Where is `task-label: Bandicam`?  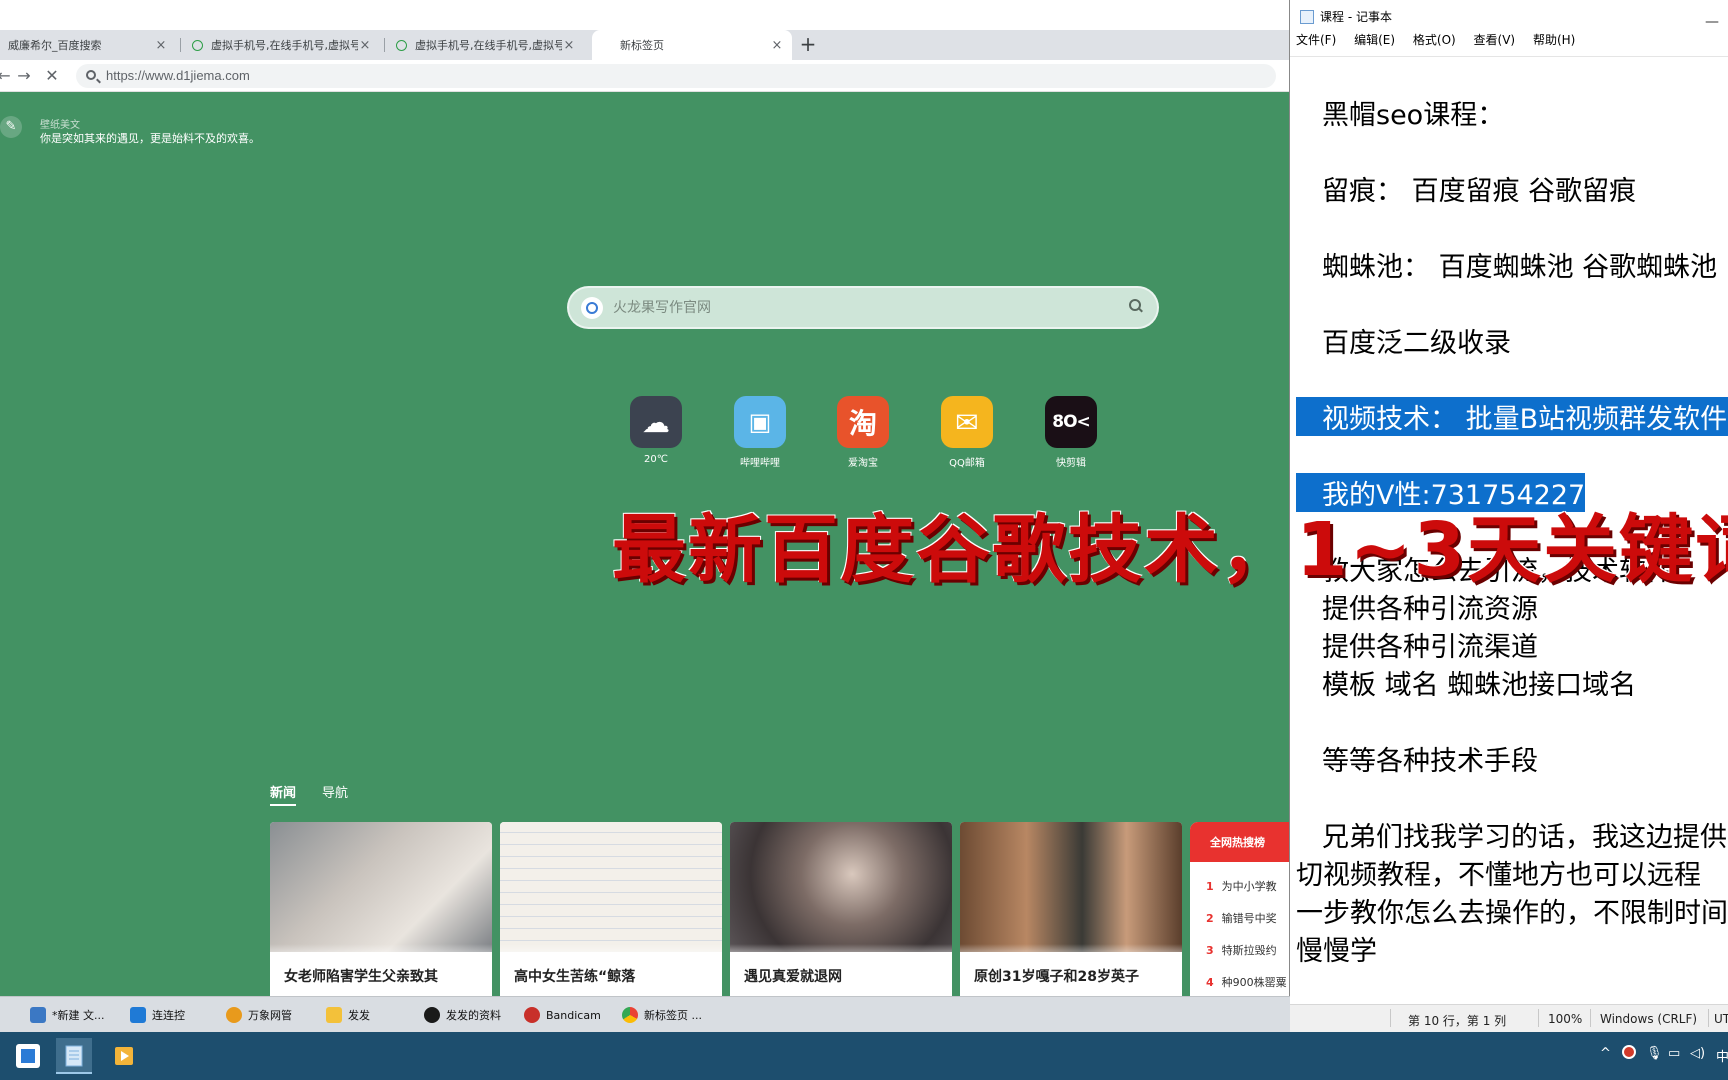 task-label: Bandicam is located at coordinates (573, 1015).